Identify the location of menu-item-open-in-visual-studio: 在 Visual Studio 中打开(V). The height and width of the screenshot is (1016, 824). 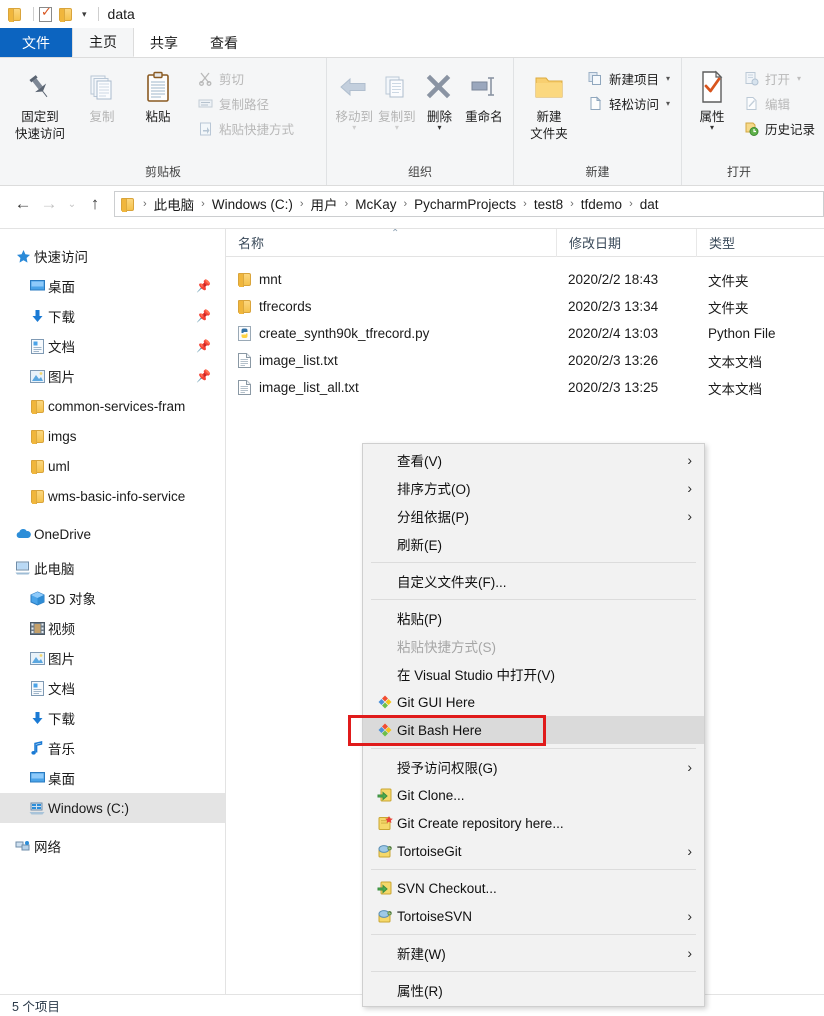
(533, 674).